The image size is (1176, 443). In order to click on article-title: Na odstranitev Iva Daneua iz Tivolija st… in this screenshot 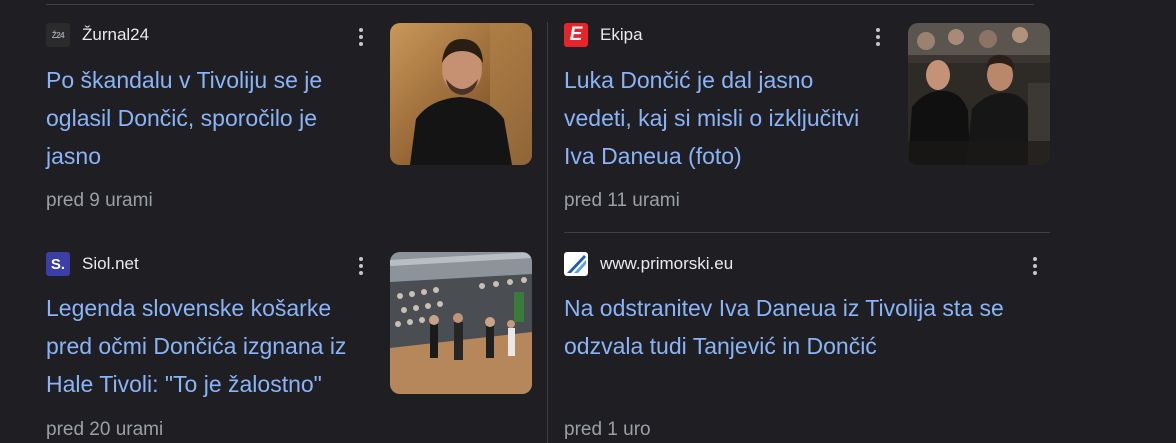, I will do `click(784, 327)`.